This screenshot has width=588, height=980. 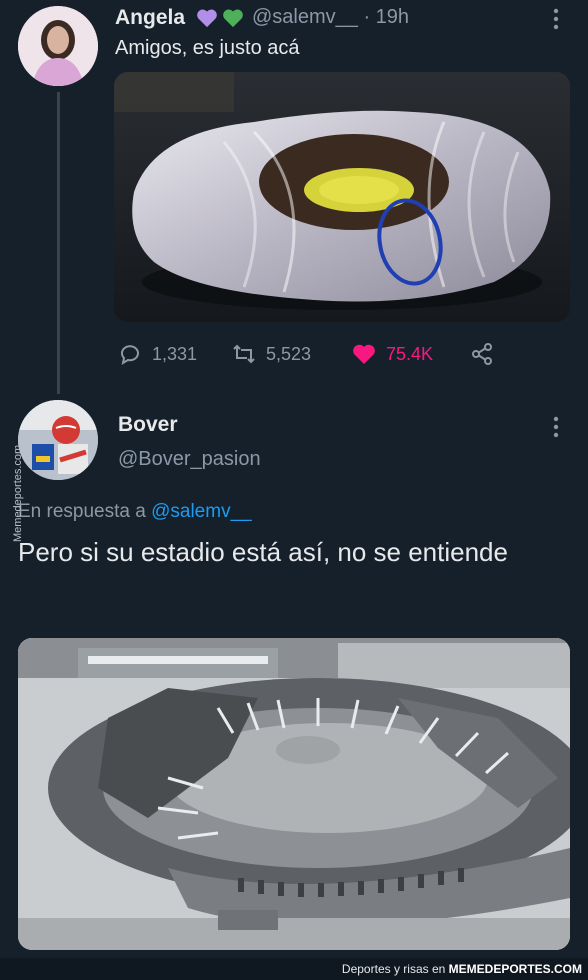 I want to click on reply-button: 1,331, so click(x=157, y=354).